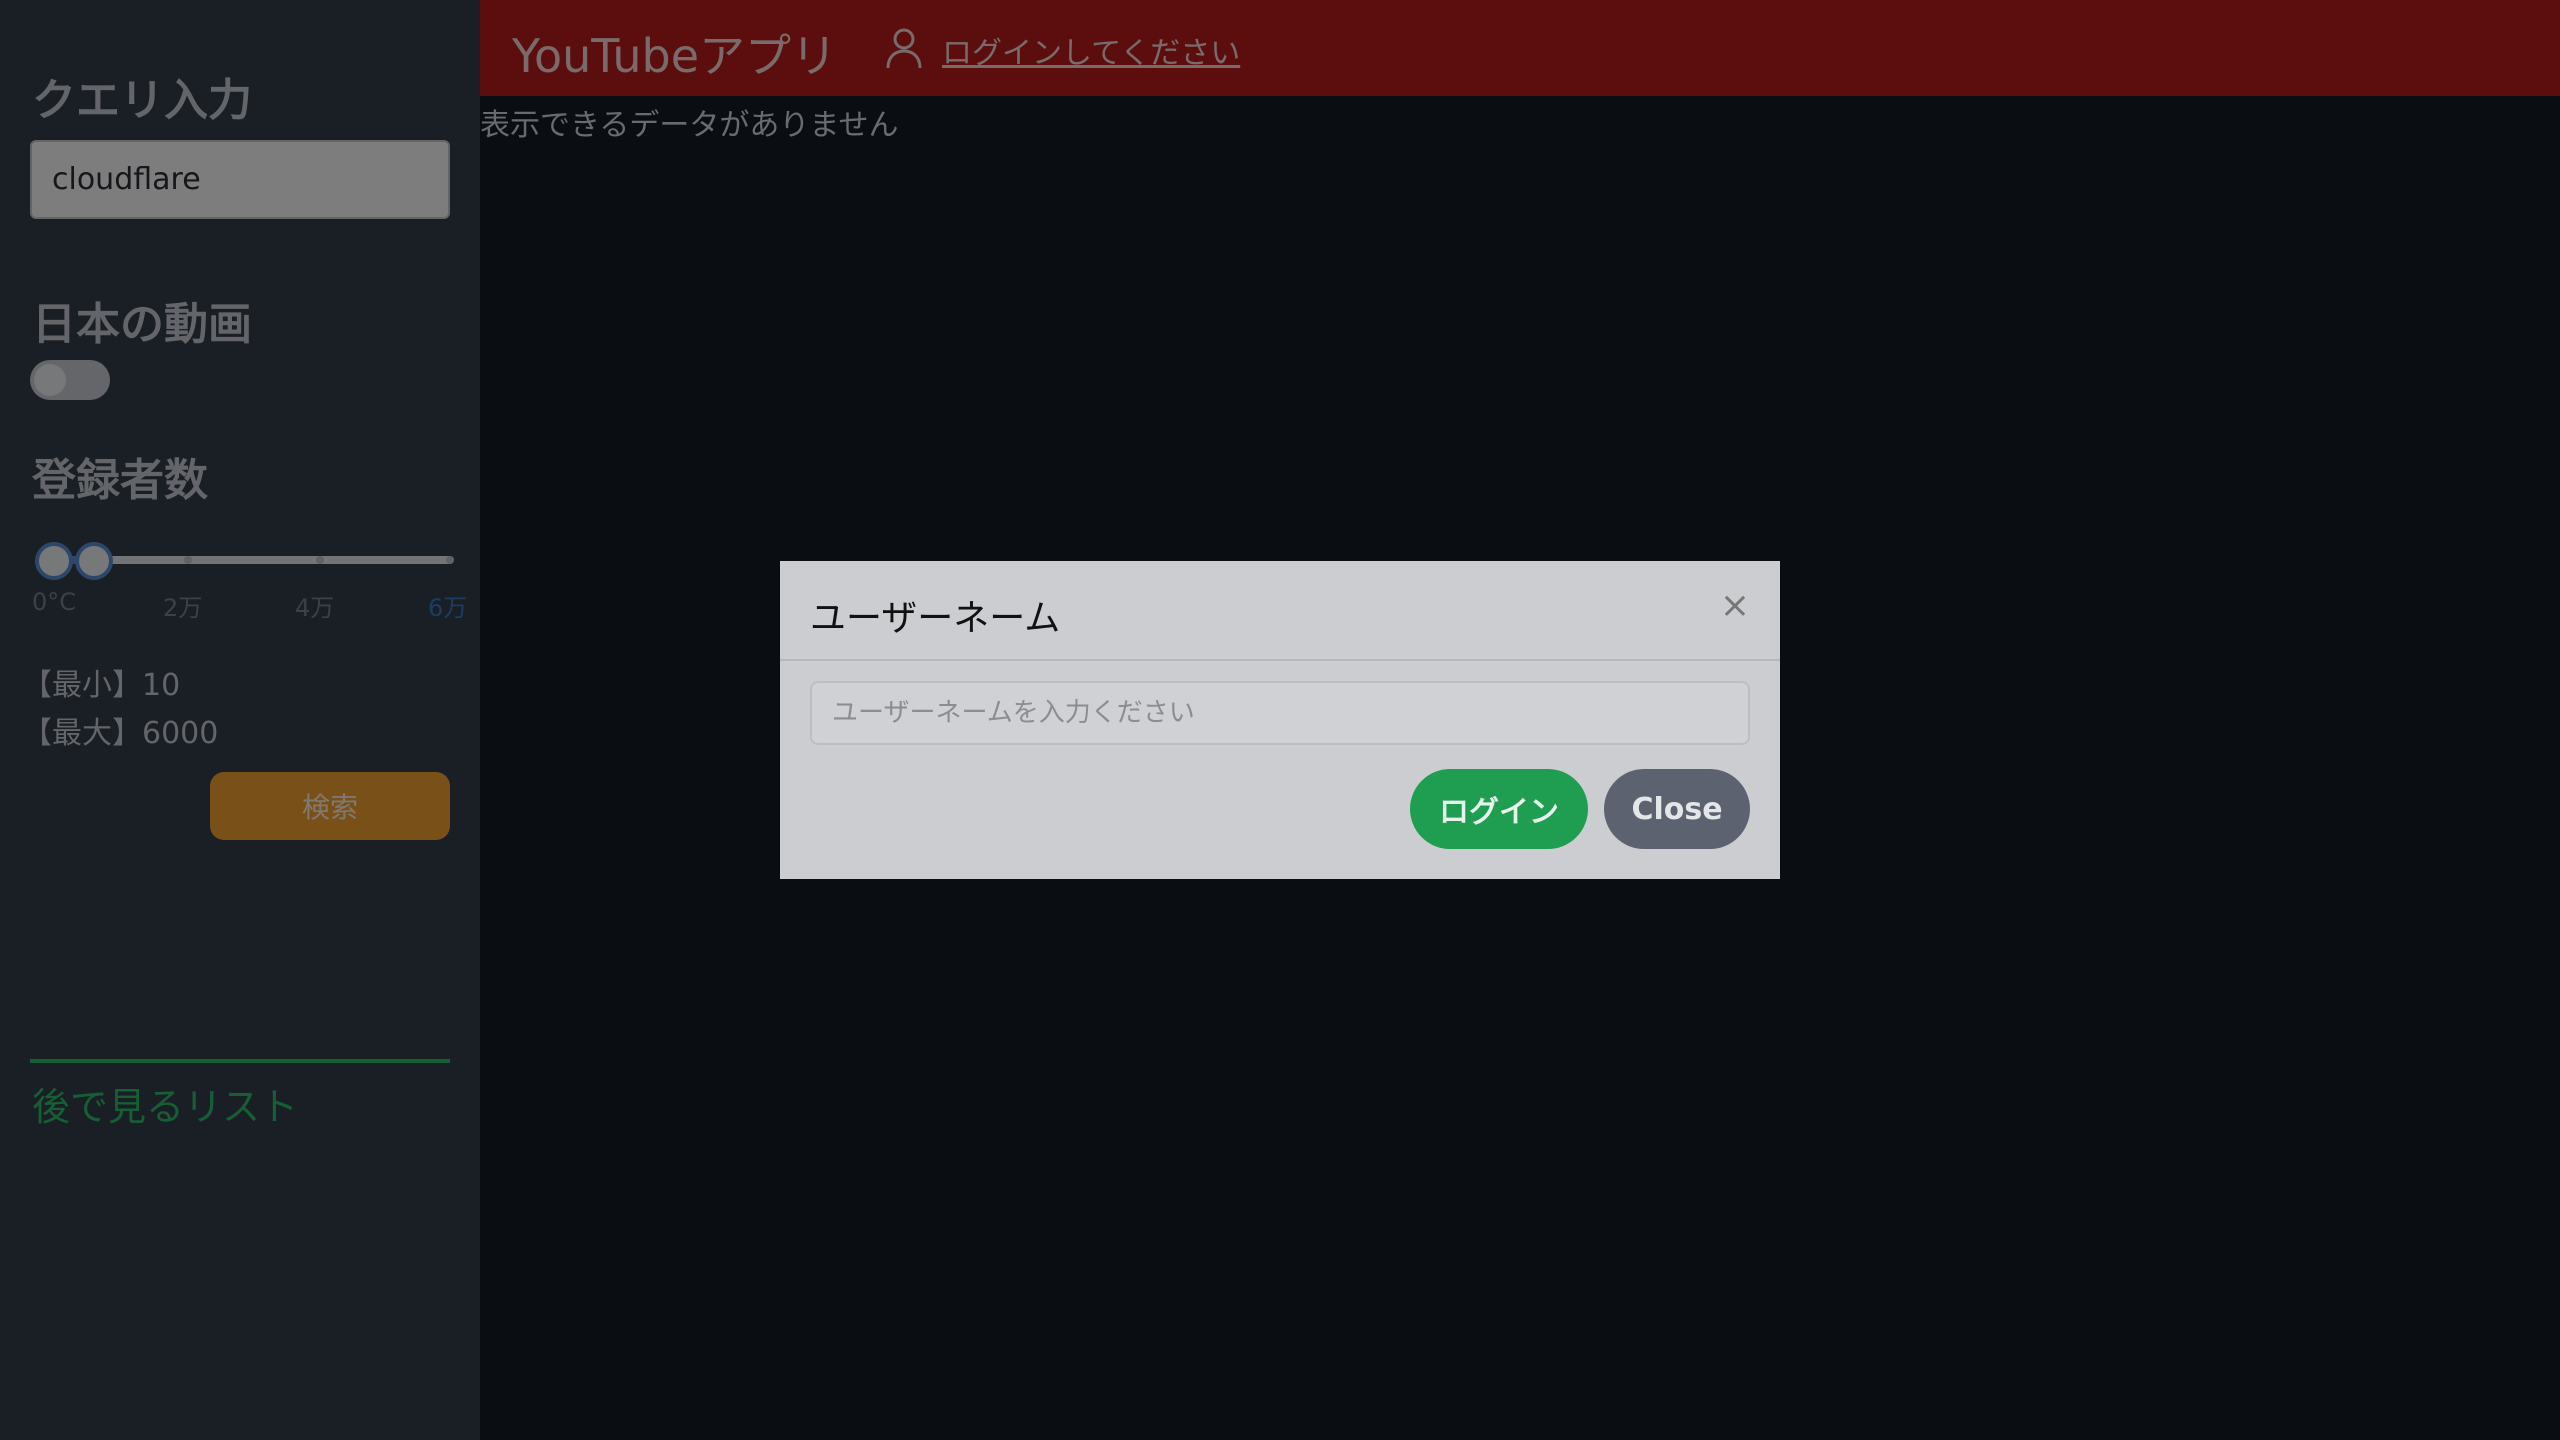 Image resolution: width=2560 pixels, height=1440 pixels. I want to click on close-button: Close, so click(1677, 809).